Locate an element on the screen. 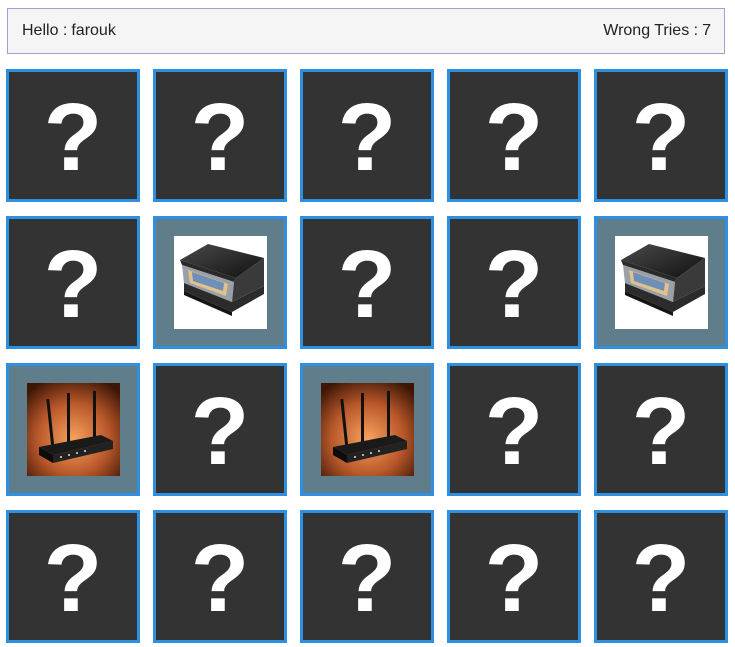 This screenshot has width=735, height=647. wrong-tries: Wrong Tries : 7 is located at coordinates (657, 31).